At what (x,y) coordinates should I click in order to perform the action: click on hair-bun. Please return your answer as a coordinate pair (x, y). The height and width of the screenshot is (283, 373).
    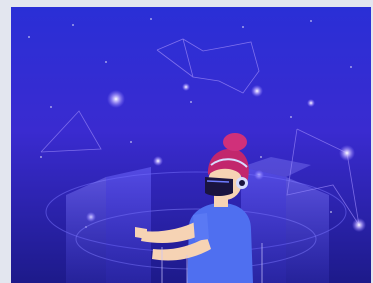
    Looking at the image, I should click on (235, 142).